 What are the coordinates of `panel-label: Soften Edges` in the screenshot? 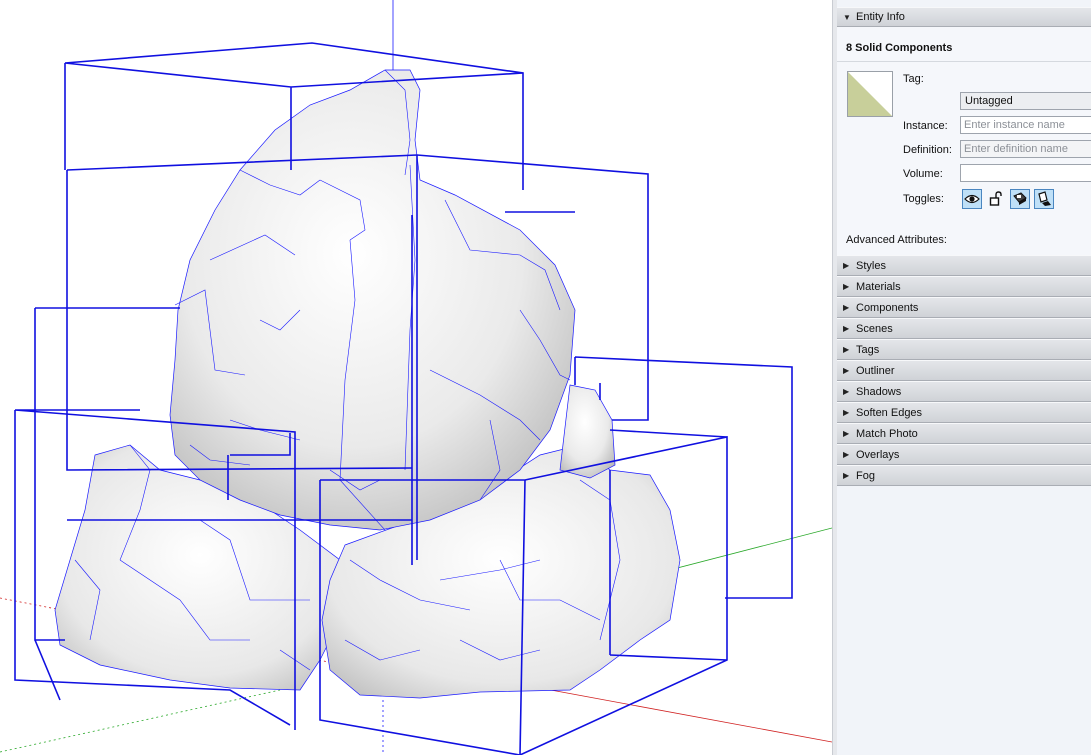 It's located at (889, 413).